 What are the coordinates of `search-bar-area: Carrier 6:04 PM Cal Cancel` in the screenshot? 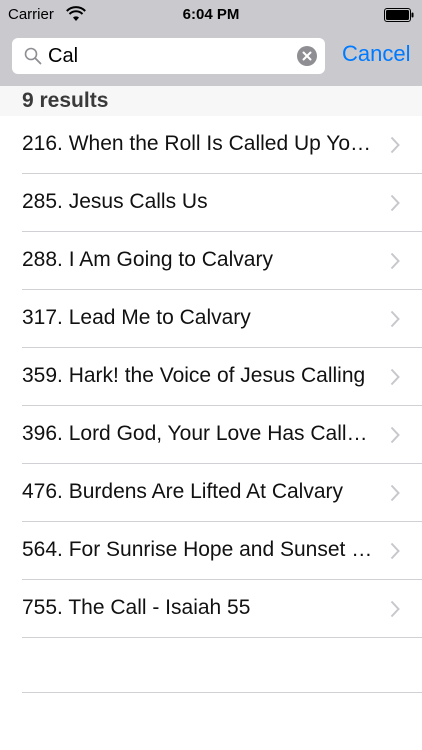 It's located at (211, 43).